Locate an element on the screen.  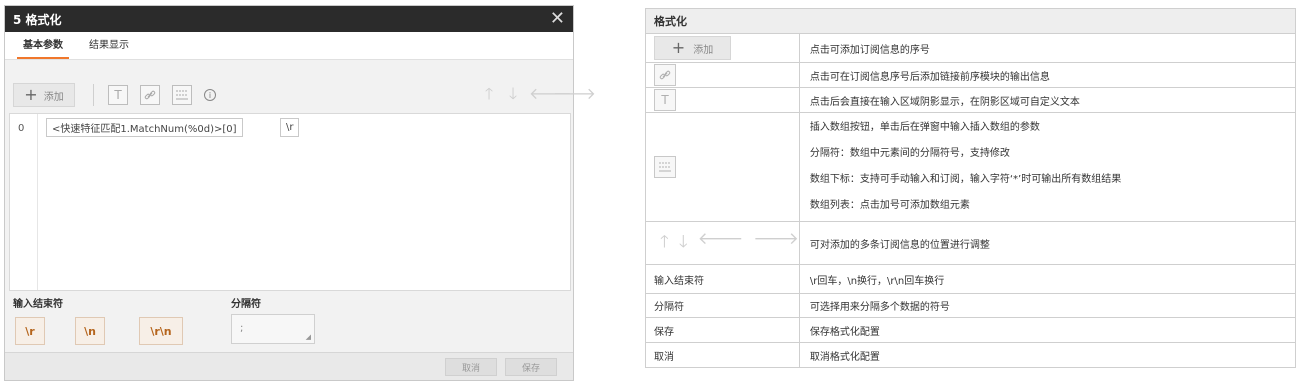
table-row: + 添加 点击可添加订阅信息的序号 is located at coordinates (971, 48).